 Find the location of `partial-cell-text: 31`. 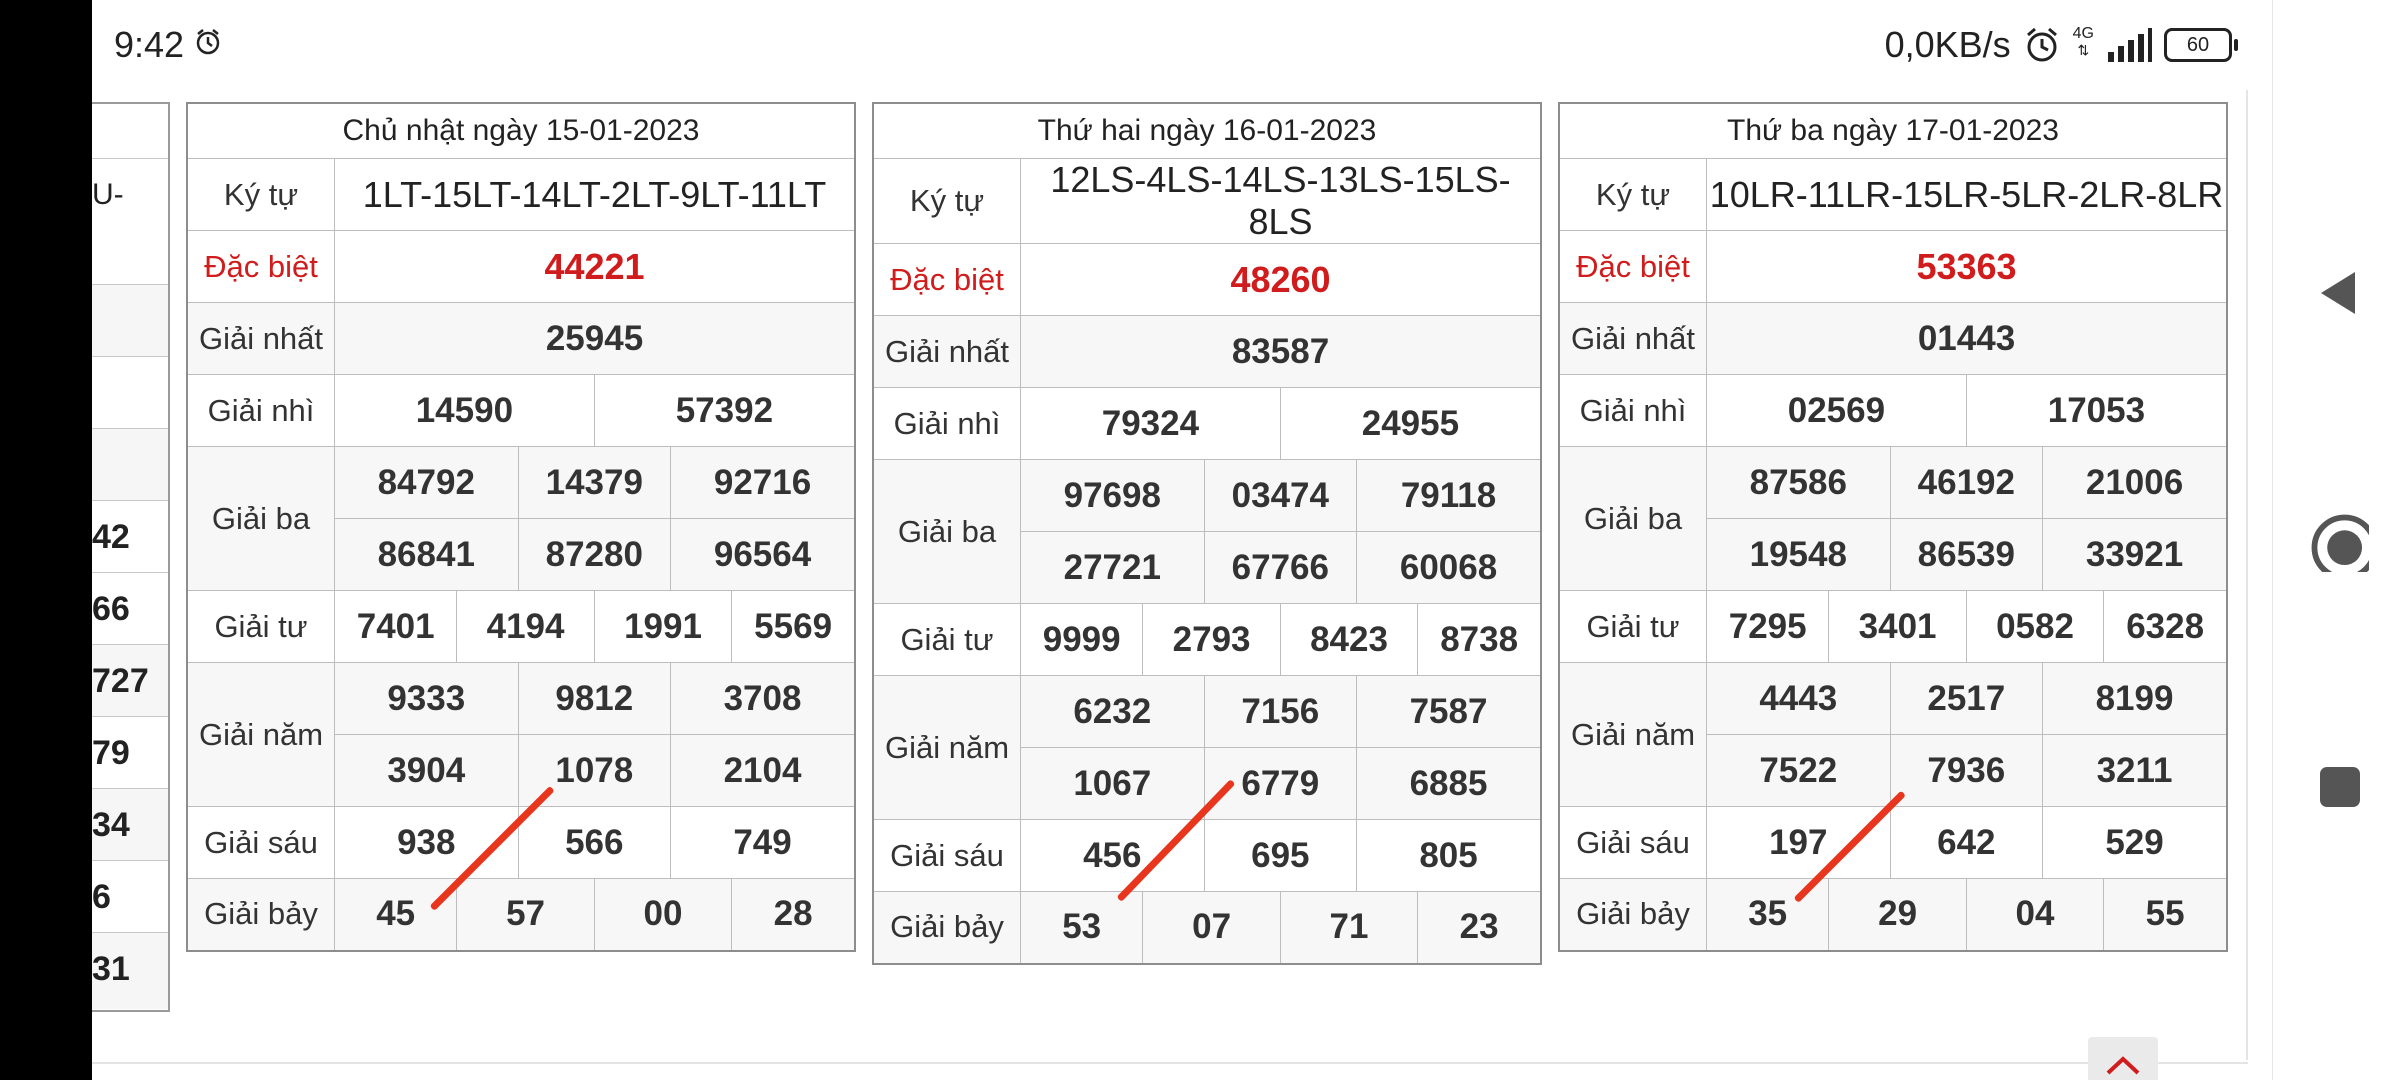

partial-cell-text: 31 is located at coordinates (111, 969).